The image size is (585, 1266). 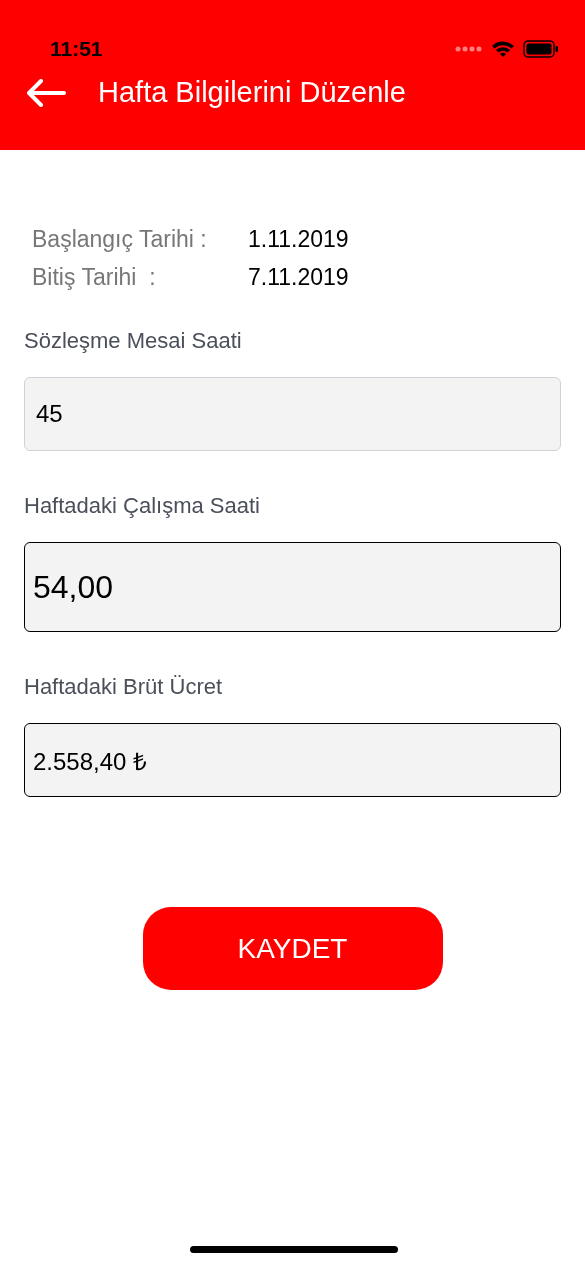 What do you see at coordinates (46, 93) in the screenshot?
I see `back-arrow-icon` at bounding box center [46, 93].